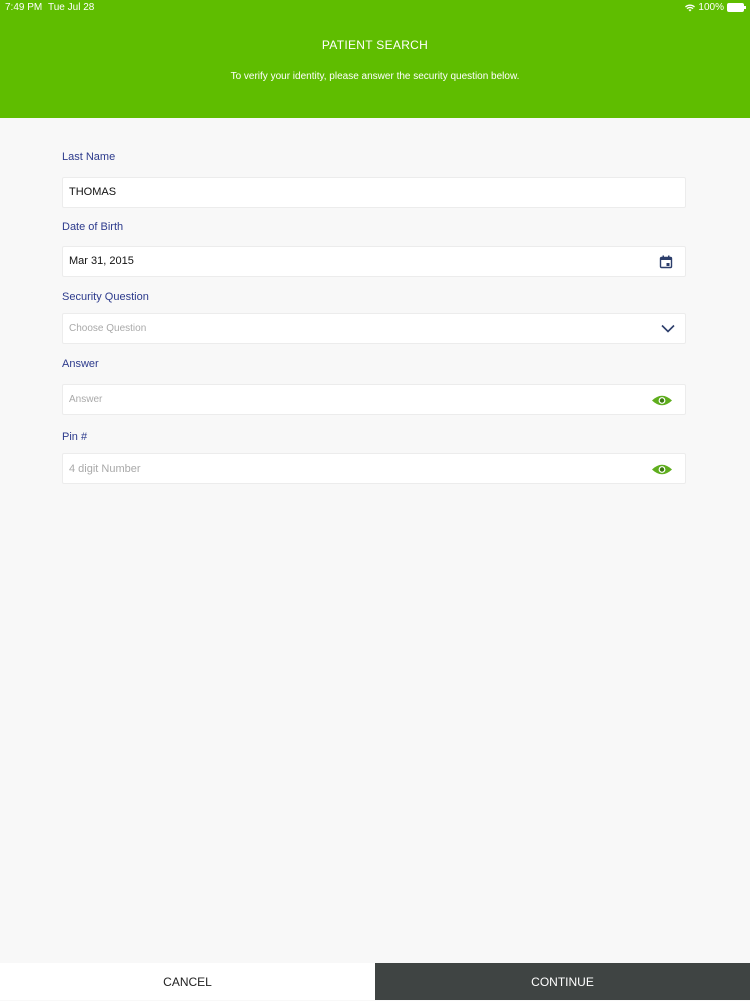 The image size is (750, 1001). What do you see at coordinates (75, 437) in the screenshot?
I see `pin-label: Pin #` at bounding box center [75, 437].